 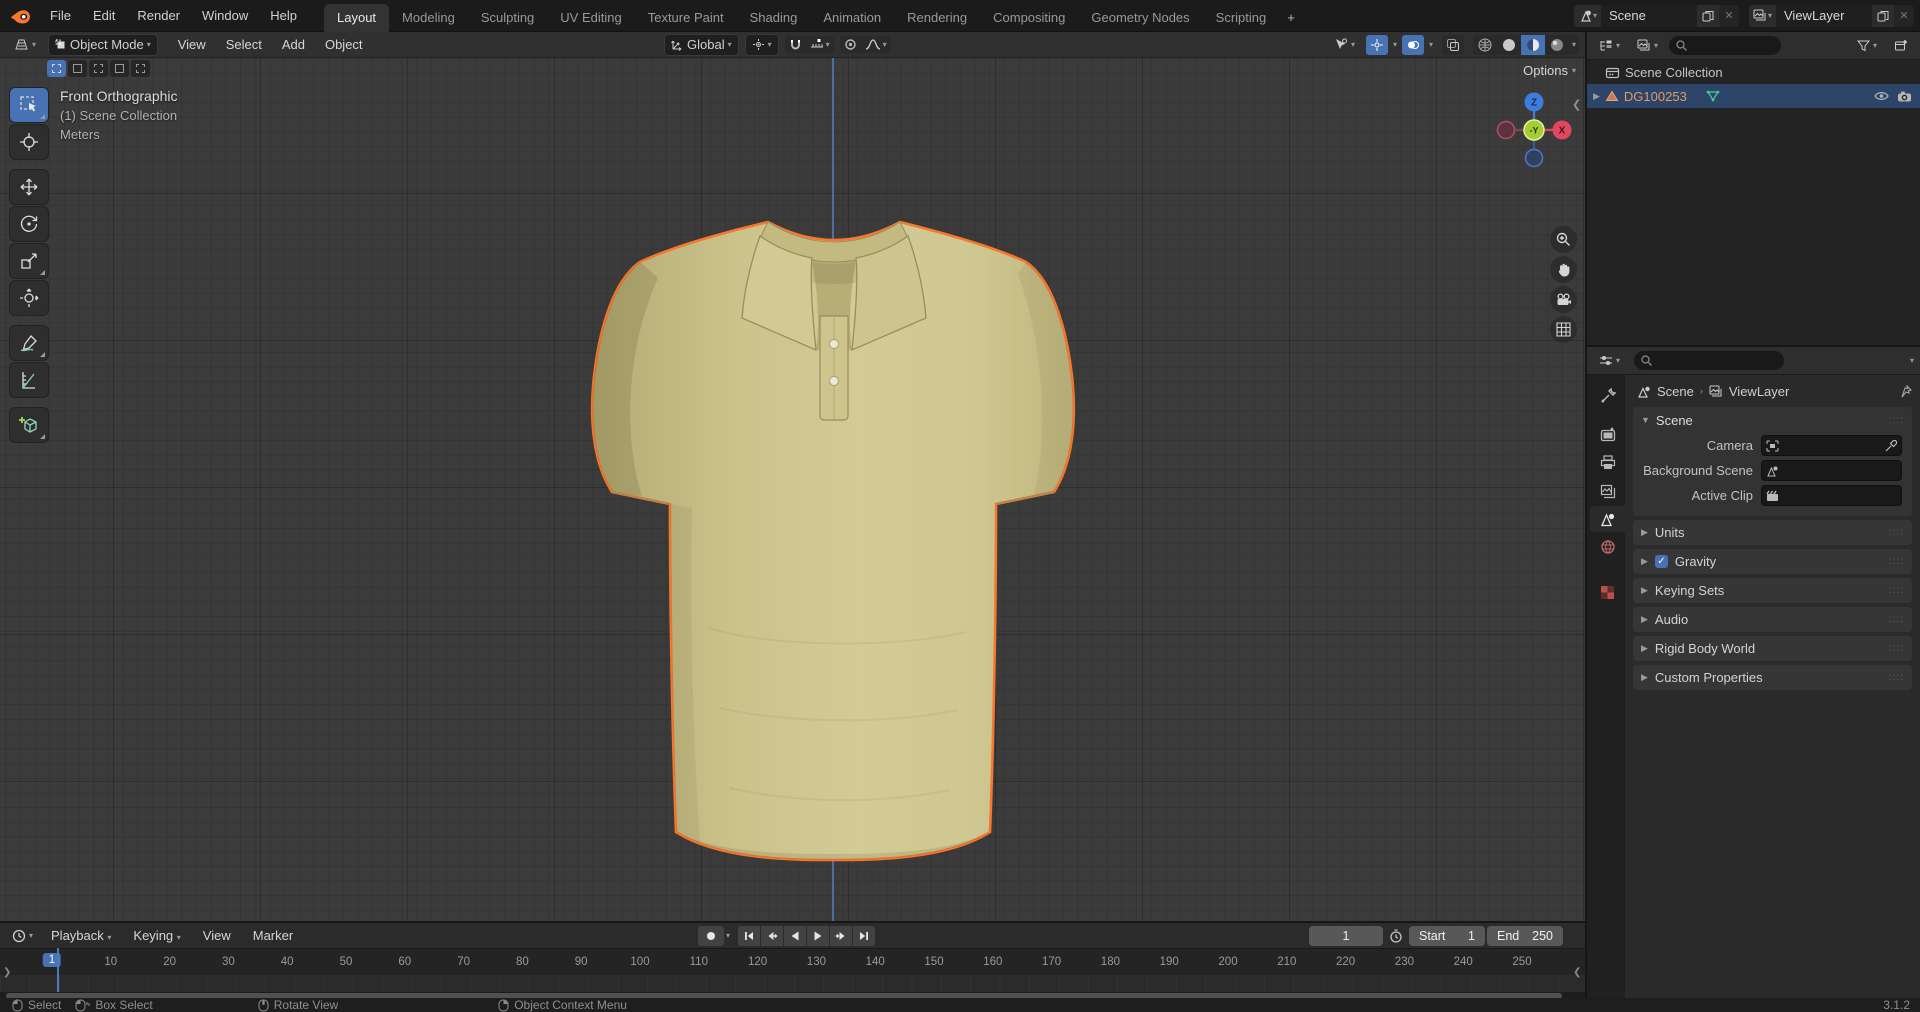 What do you see at coordinates (1772, 619) in the screenshot?
I see `section-audio: ▶ Audio::::` at bounding box center [1772, 619].